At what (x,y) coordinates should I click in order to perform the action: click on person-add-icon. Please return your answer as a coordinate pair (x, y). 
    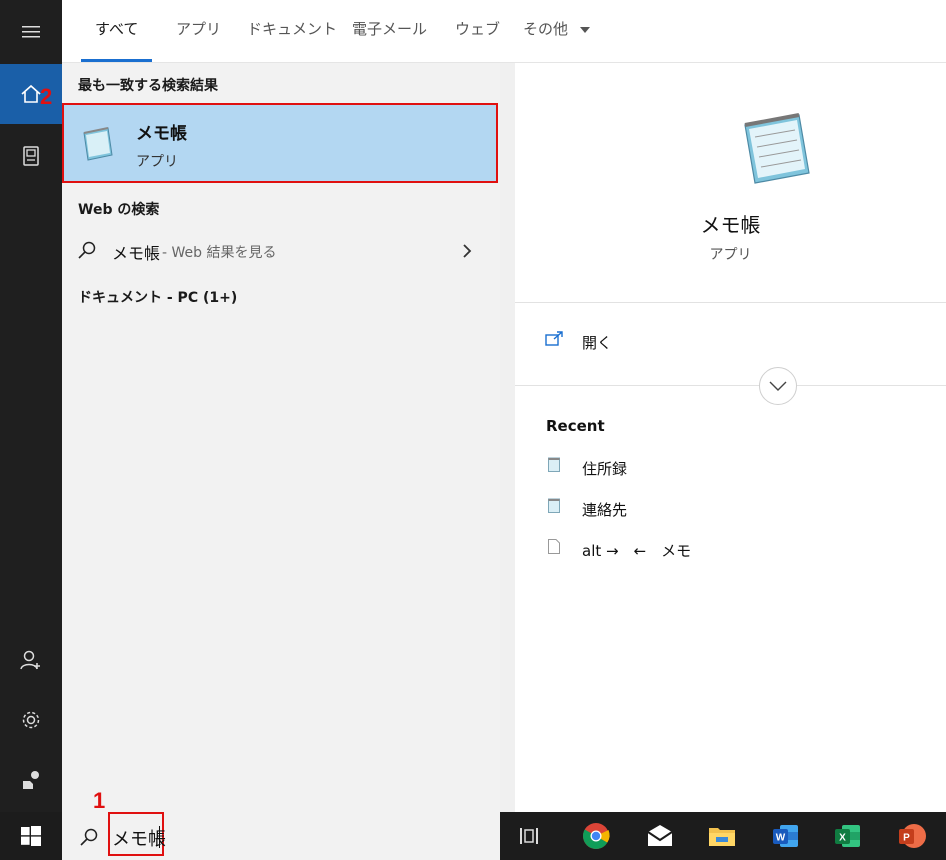
    Looking at the image, I should click on (31, 660).